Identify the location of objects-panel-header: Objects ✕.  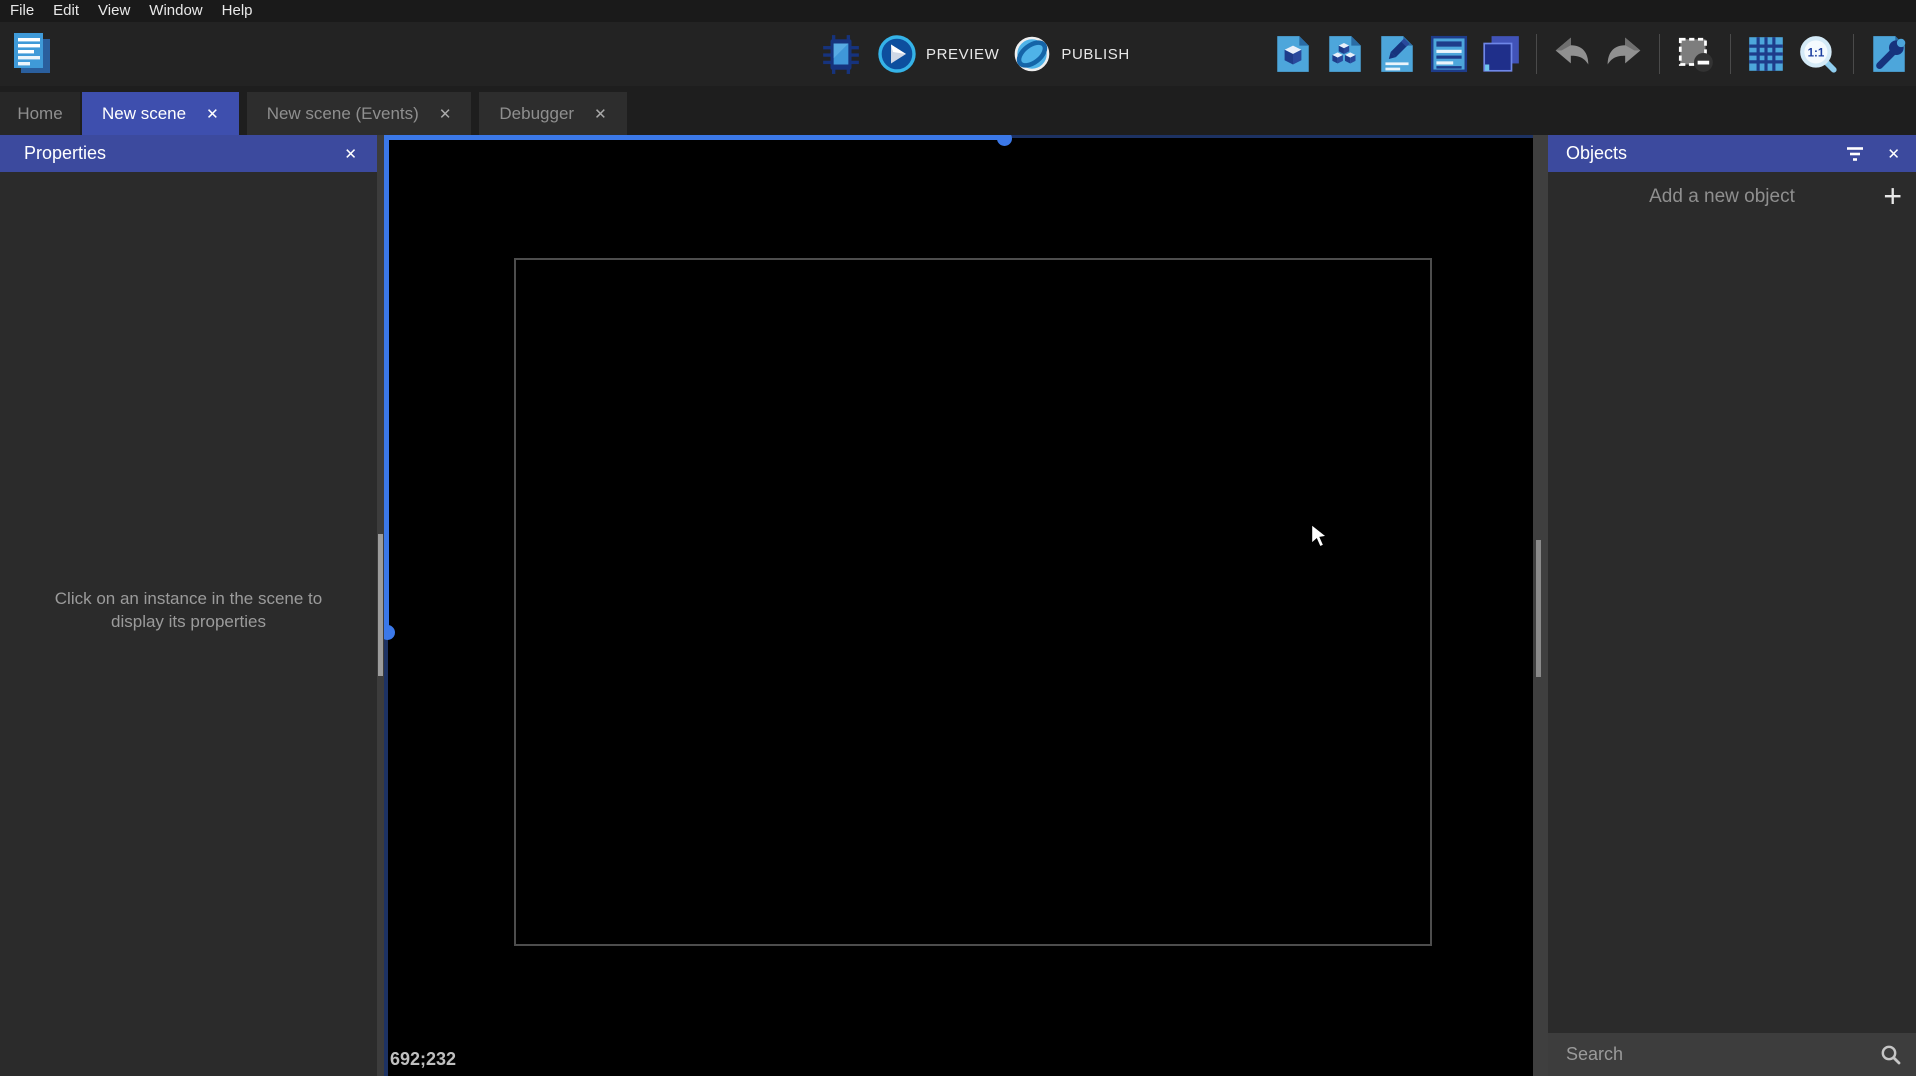
(1732, 153).